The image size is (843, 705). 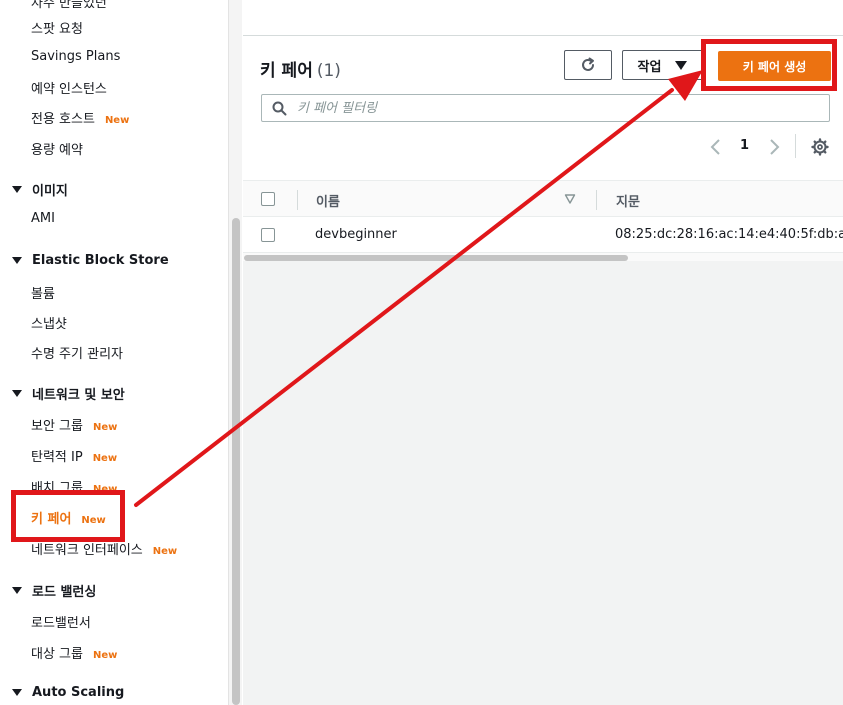 I want to click on sidebar-scrollbar, so click(x=235, y=352).